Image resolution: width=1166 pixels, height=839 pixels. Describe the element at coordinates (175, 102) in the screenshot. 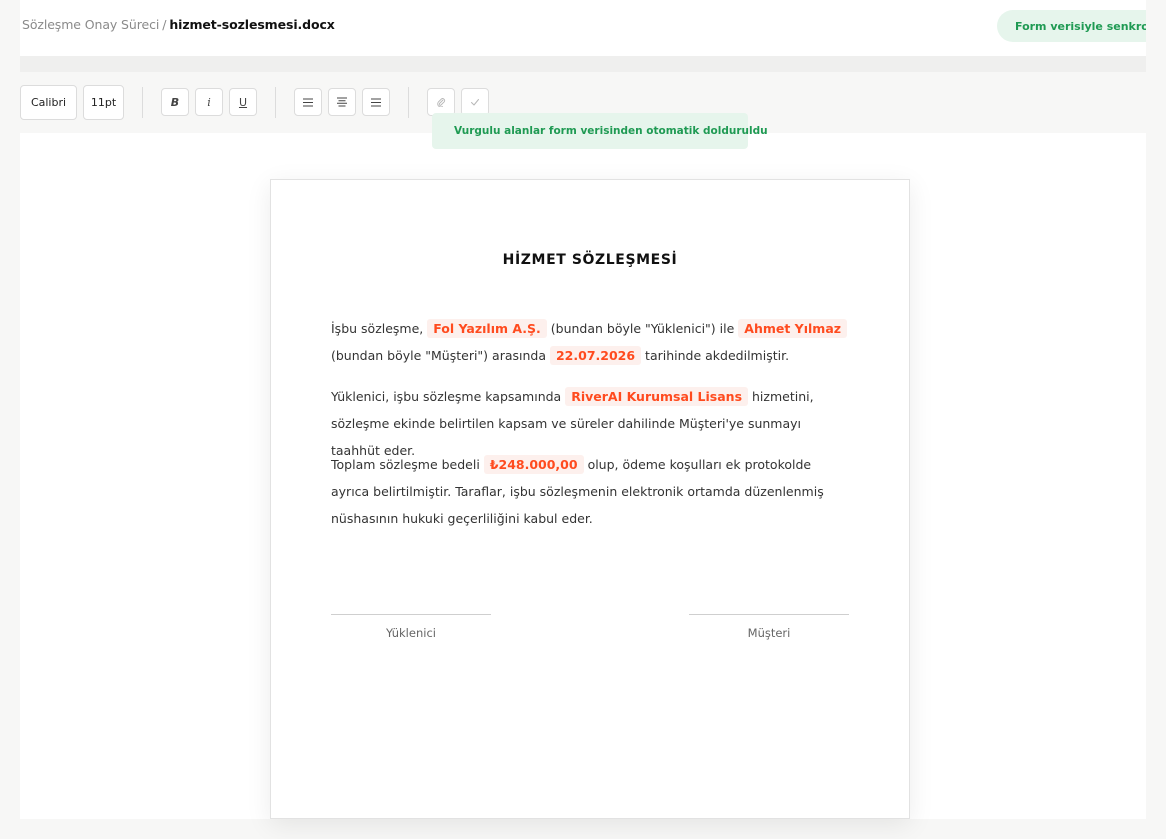

I see `bold-button: B` at that location.